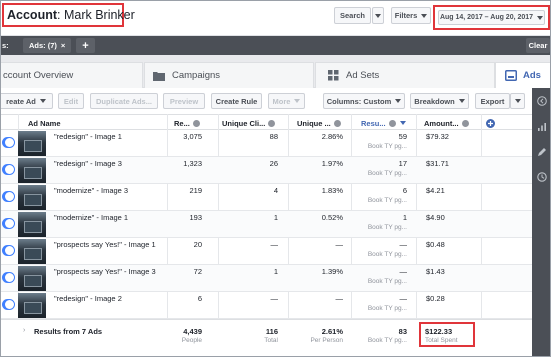 The width and height of the screenshot is (551, 357). Describe the element at coordinates (402, 123) in the screenshot. I see `sort-descending-icon` at that location.